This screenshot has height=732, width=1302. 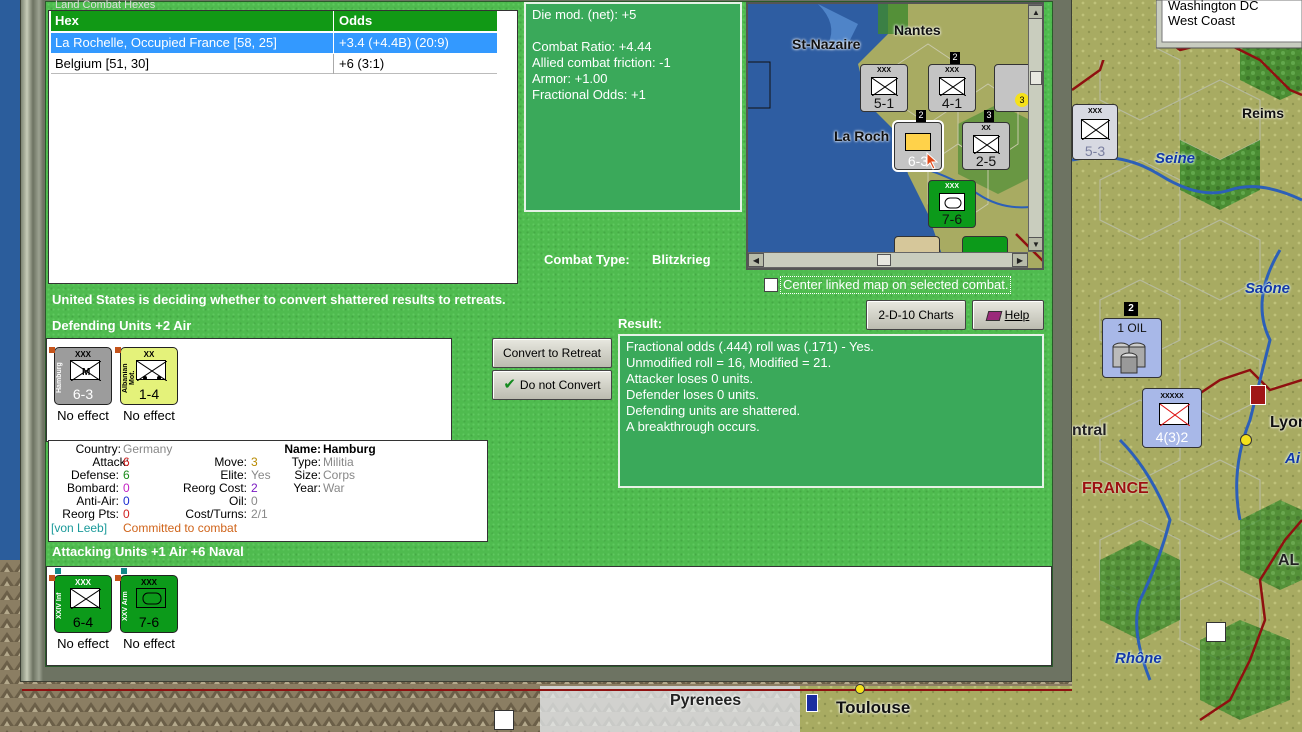 What do you see at coordinates (884, 88) in the screenshot?
I see `minimap-counter-1: XXX 5-1` at bounding box center [884, 88].